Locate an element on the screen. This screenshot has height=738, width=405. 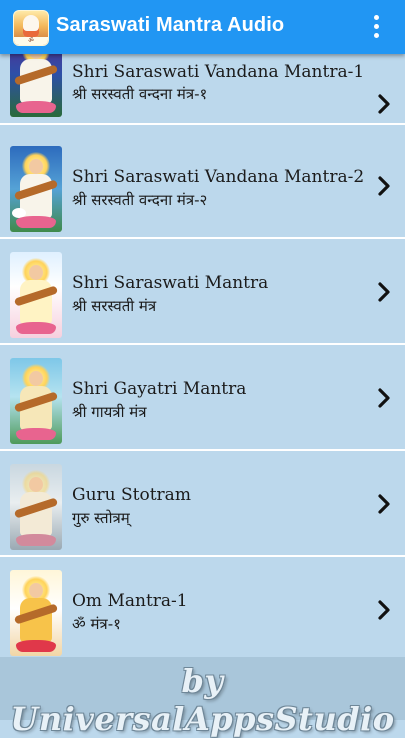
list-item: Om Mantra-1 ॐ मंत्र-१ is located at coordinates (202, 612).